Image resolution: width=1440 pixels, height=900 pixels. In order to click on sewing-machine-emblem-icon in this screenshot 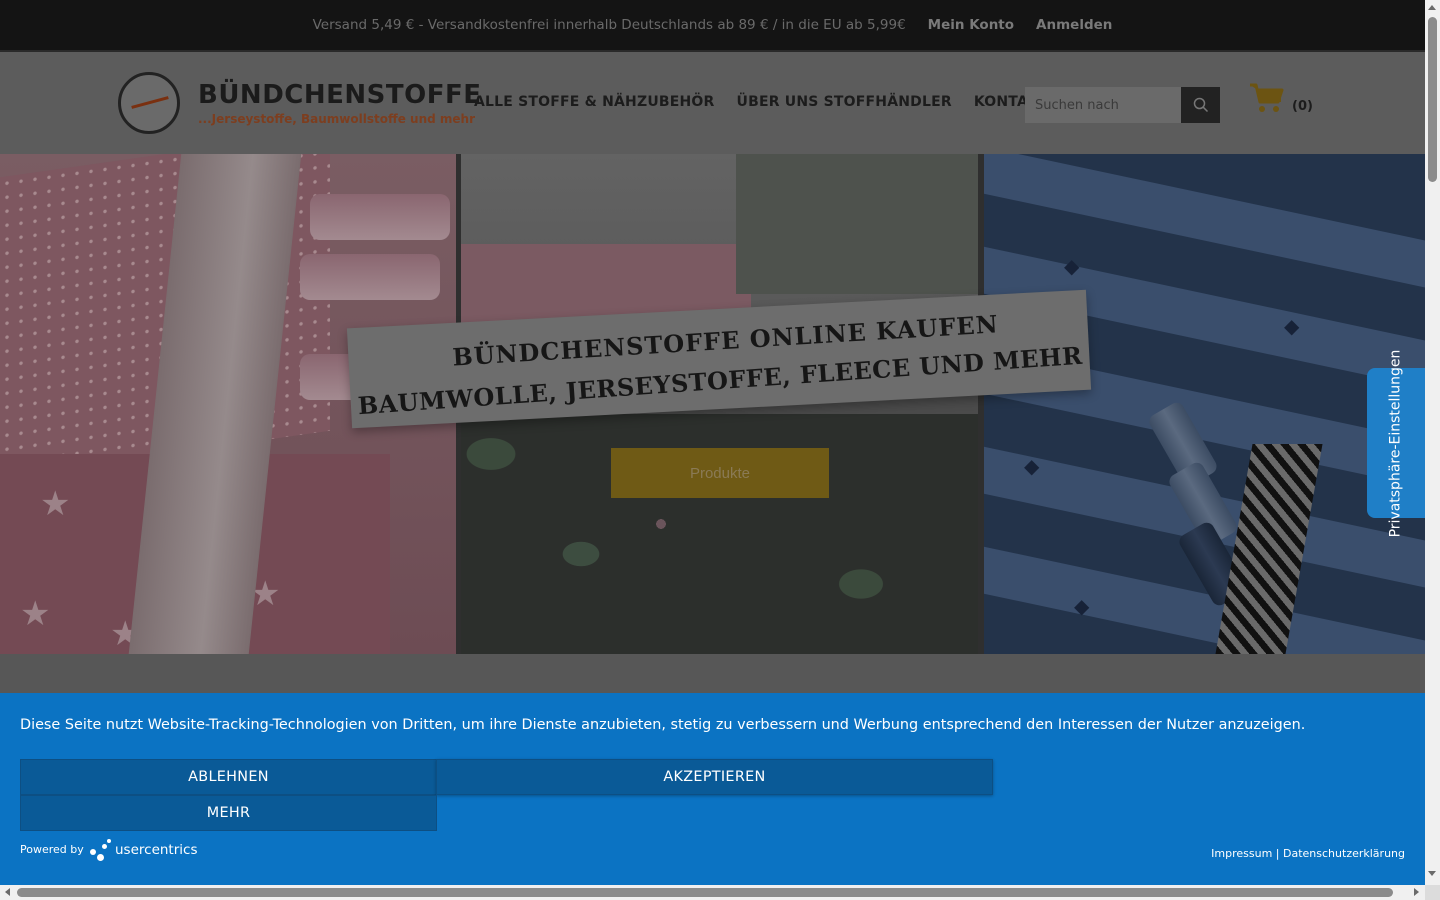, I will do `click(149, 103)`.